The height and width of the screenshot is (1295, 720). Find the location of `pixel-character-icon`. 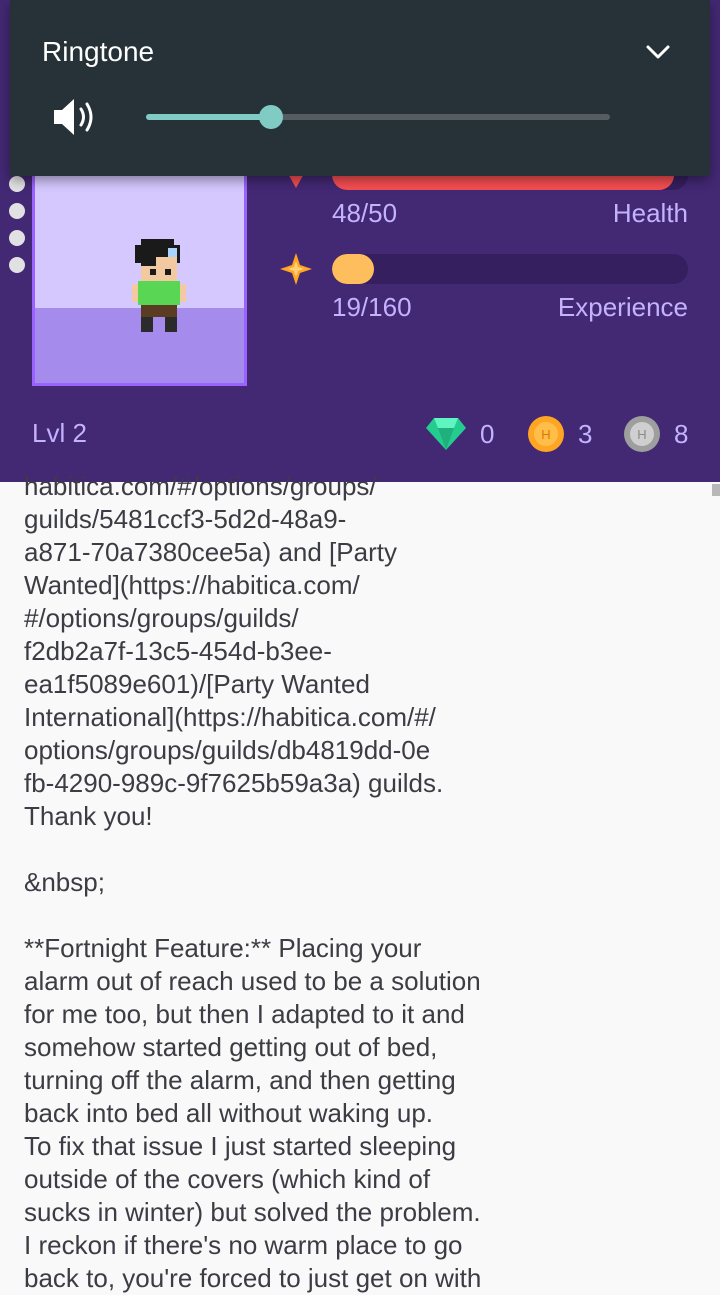

pixel-character-icon is located at coordinates (159, 285).